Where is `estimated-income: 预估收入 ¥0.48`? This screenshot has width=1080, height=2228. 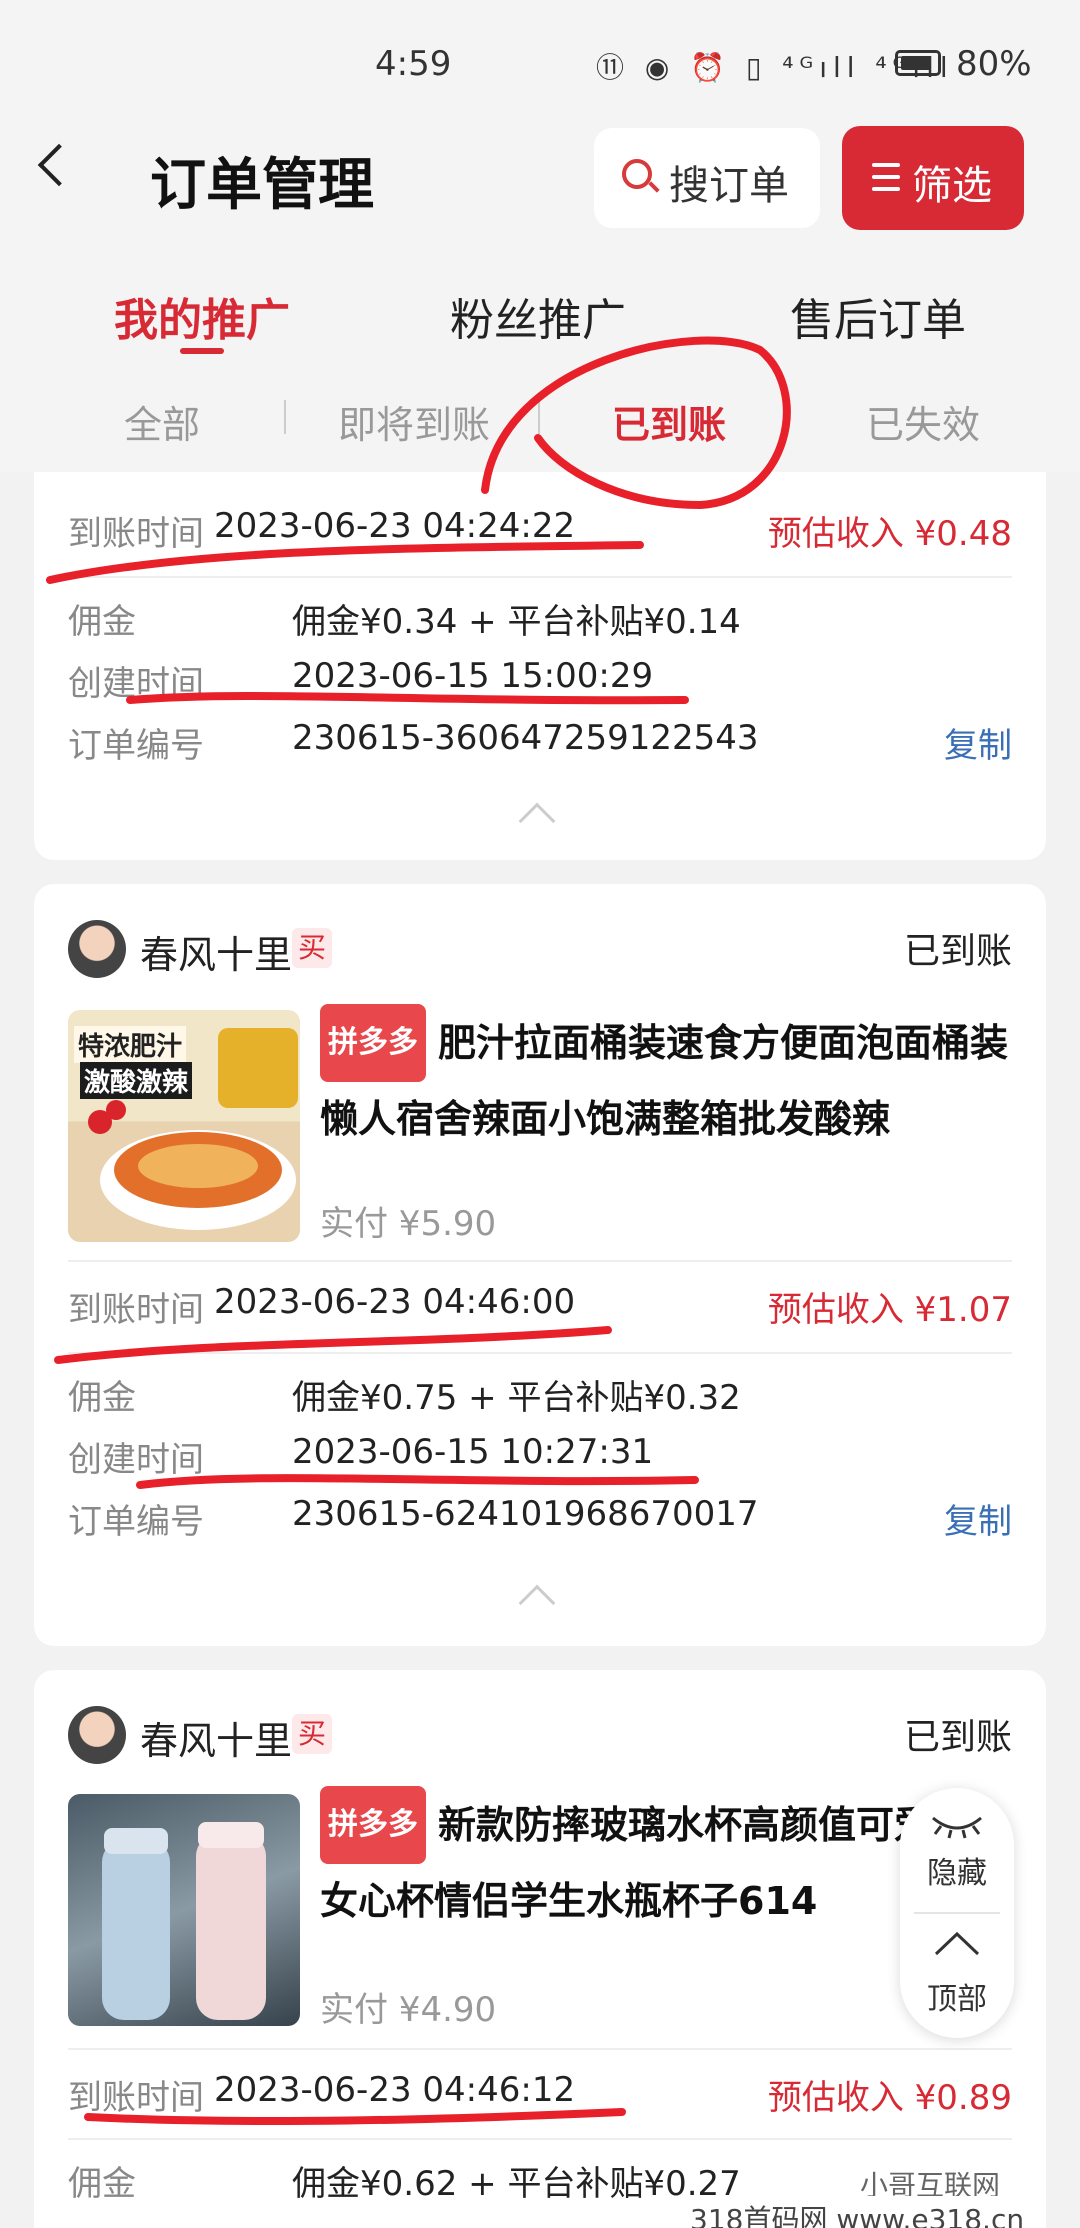
estimated-income: 预估收入 ¥0.48 is located at coordinates (889, 534).